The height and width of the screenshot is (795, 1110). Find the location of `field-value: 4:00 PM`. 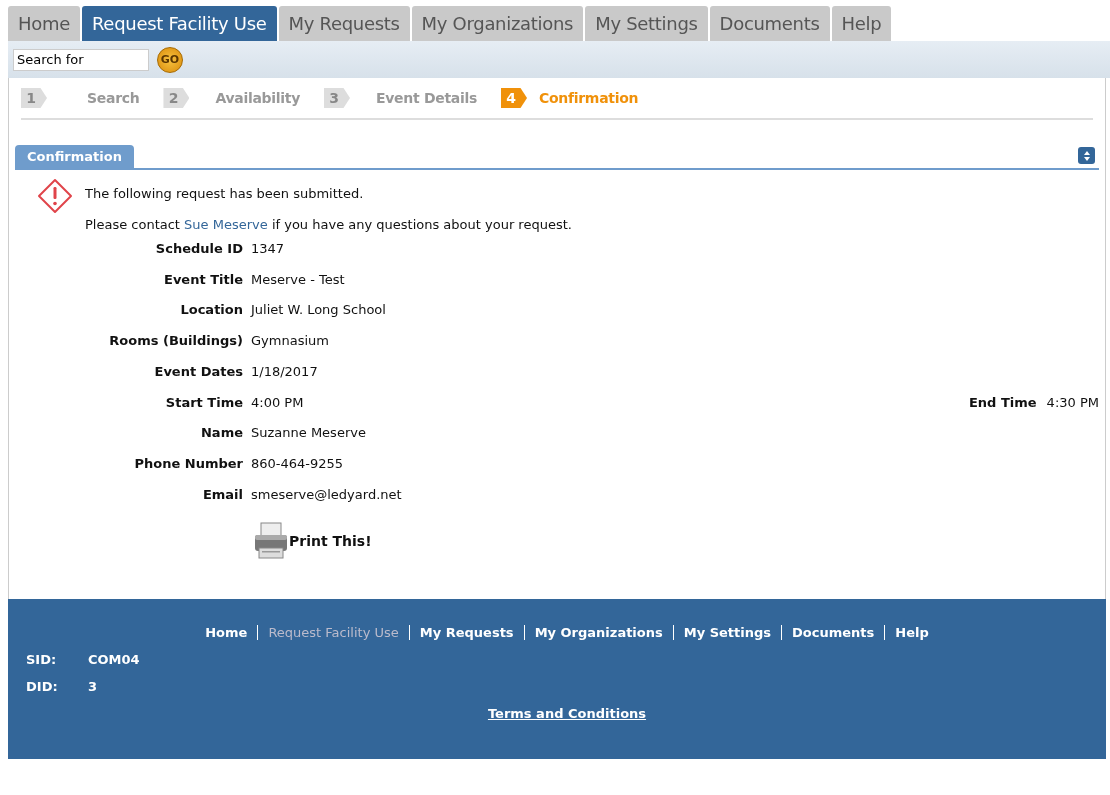

field-value: 4:00 PM is located at coordinates (277, 402).